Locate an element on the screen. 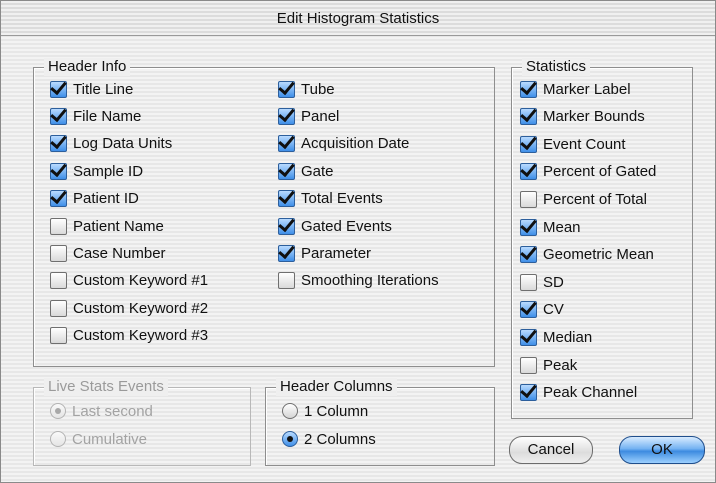  checkbox-label: Marker Bounds is located at coordinates (594, 116).